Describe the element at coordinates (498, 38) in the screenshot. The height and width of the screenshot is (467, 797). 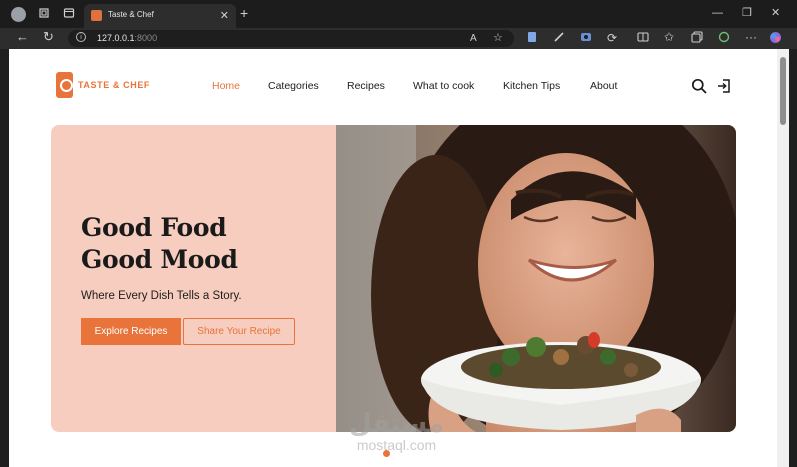
I see `favorite-star-icon: ☆` at that location.